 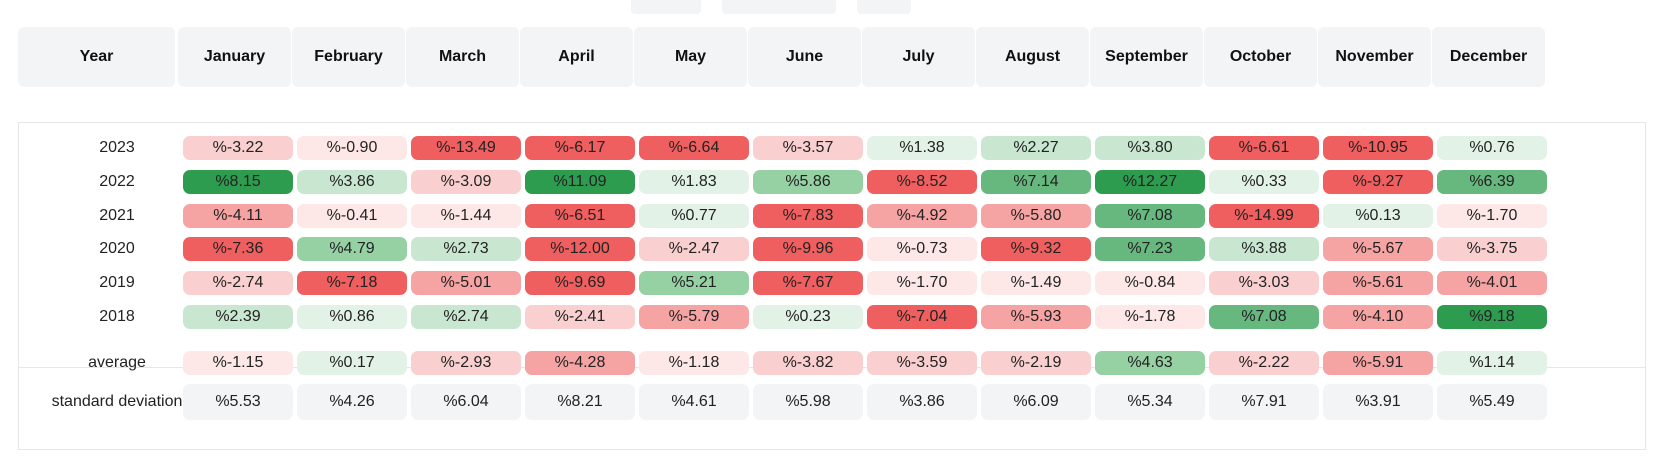 I want to click on return-cell-2018-january: %2.39, so click(x=238, y=317).